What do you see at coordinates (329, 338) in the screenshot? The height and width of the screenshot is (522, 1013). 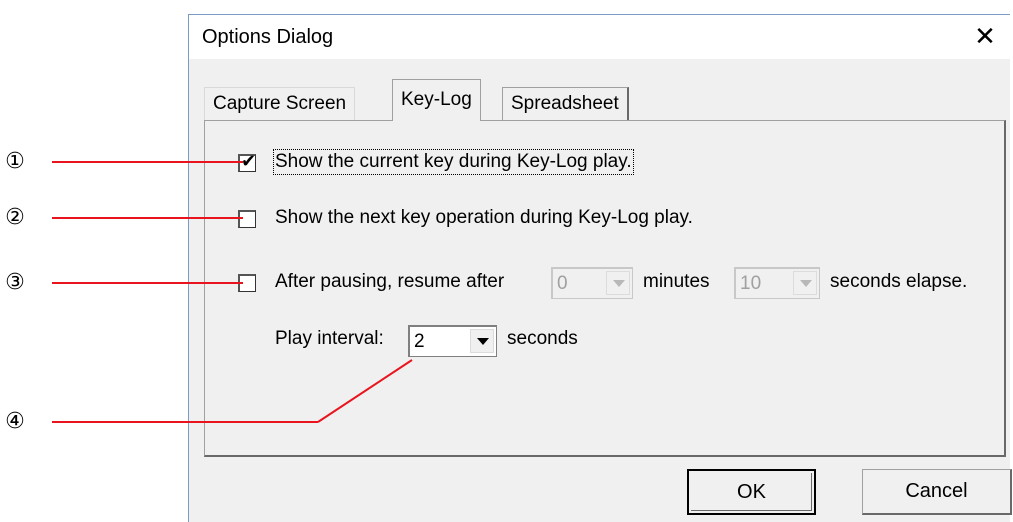 I see `play-interval-label: Play interval:` at bounding box center [329, 338].